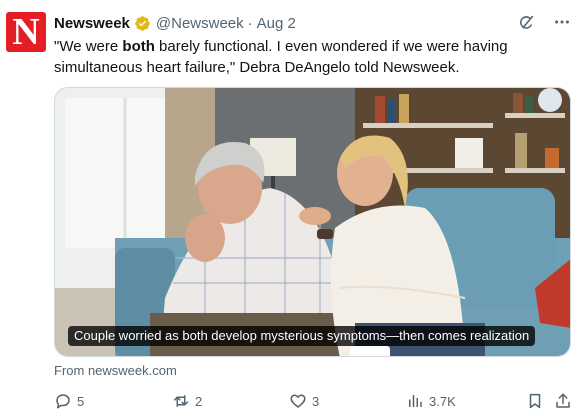  I want to click on header-actions, so click(544, 22).